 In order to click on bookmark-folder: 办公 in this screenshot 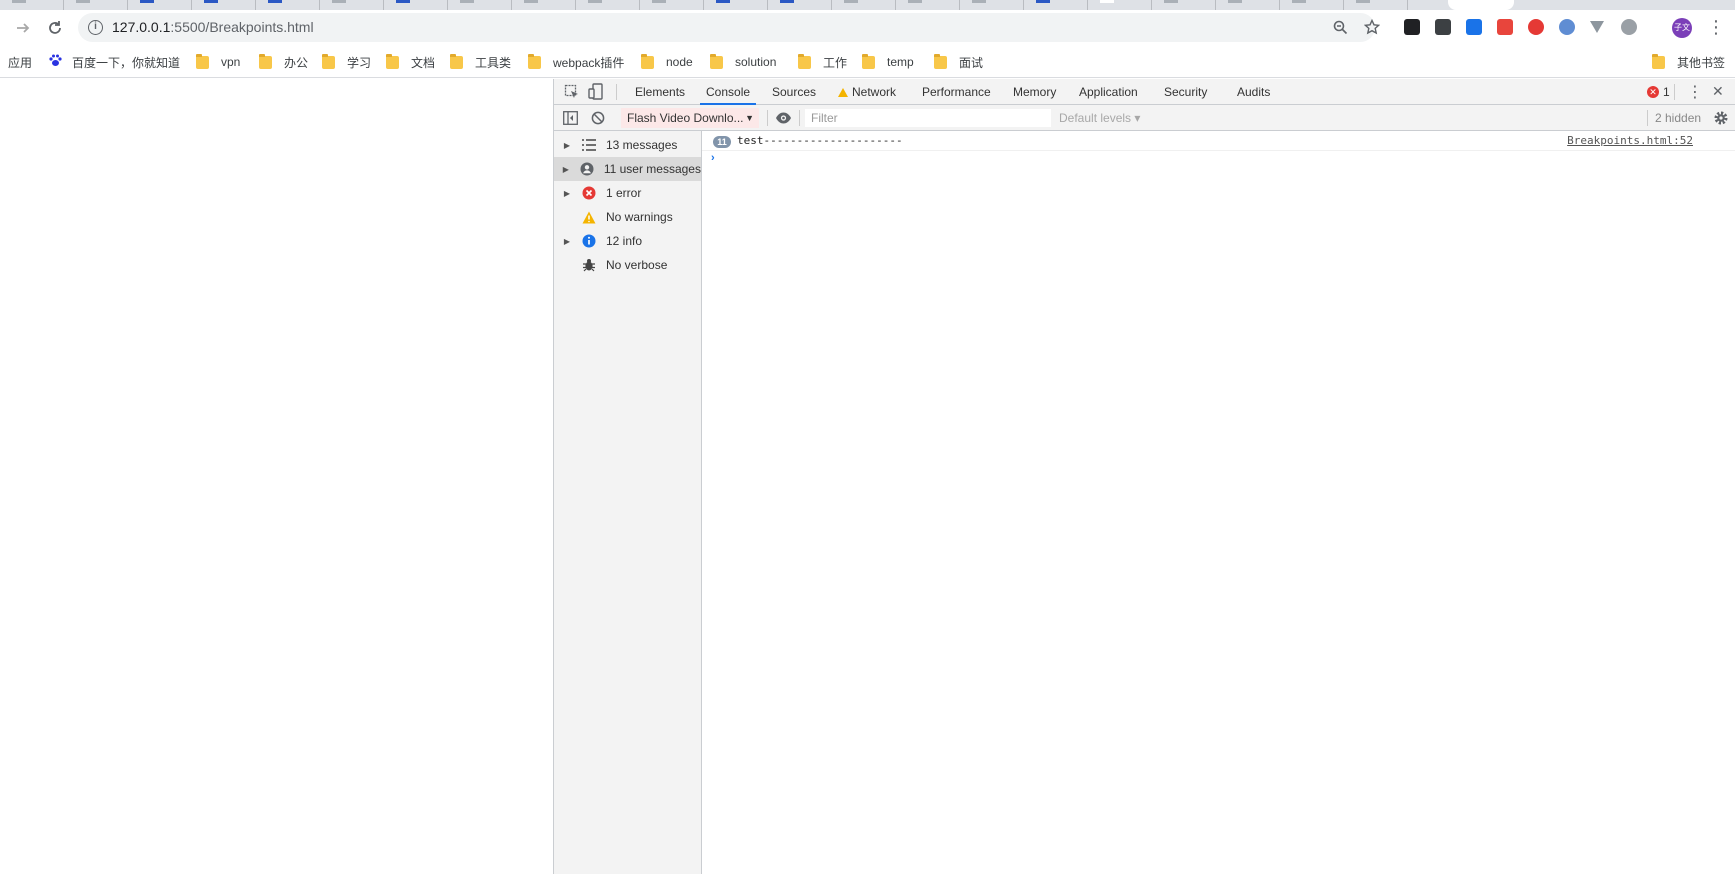, I will do `click(283, 62)`.